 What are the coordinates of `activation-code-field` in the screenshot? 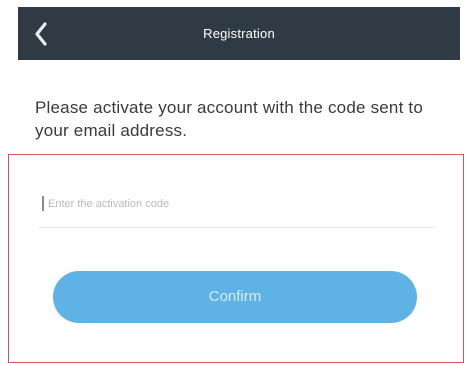 It's located at (236, 209).